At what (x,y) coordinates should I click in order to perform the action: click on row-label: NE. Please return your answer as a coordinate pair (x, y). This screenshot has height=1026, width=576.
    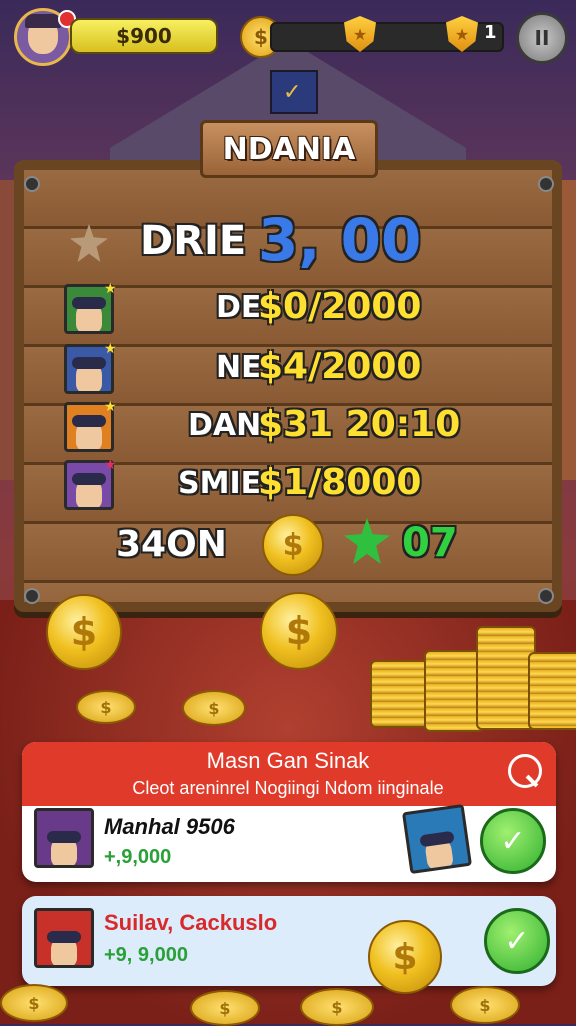
    Looking at the image, I should click on (239, 367).